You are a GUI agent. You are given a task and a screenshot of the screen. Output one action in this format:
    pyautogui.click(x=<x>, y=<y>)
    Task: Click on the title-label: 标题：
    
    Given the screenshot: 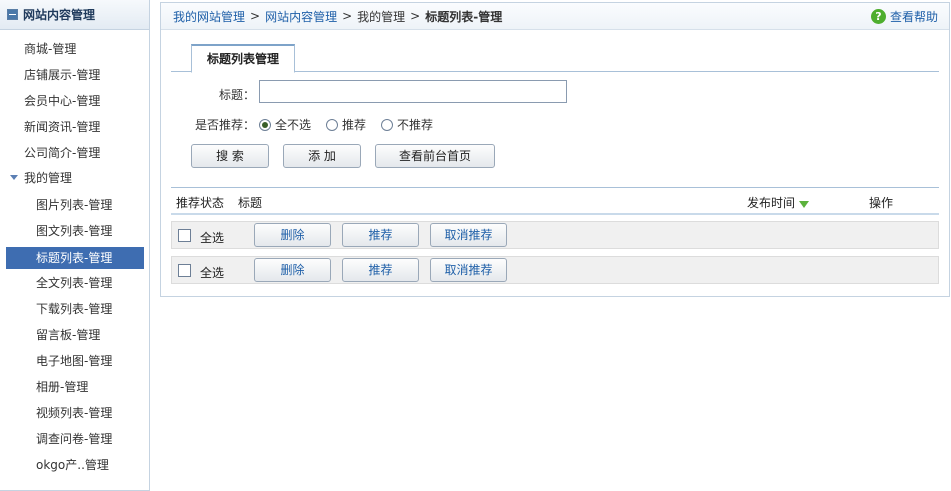 What is the action you would take?
    pyautogui.click(x=237, y=95)
    